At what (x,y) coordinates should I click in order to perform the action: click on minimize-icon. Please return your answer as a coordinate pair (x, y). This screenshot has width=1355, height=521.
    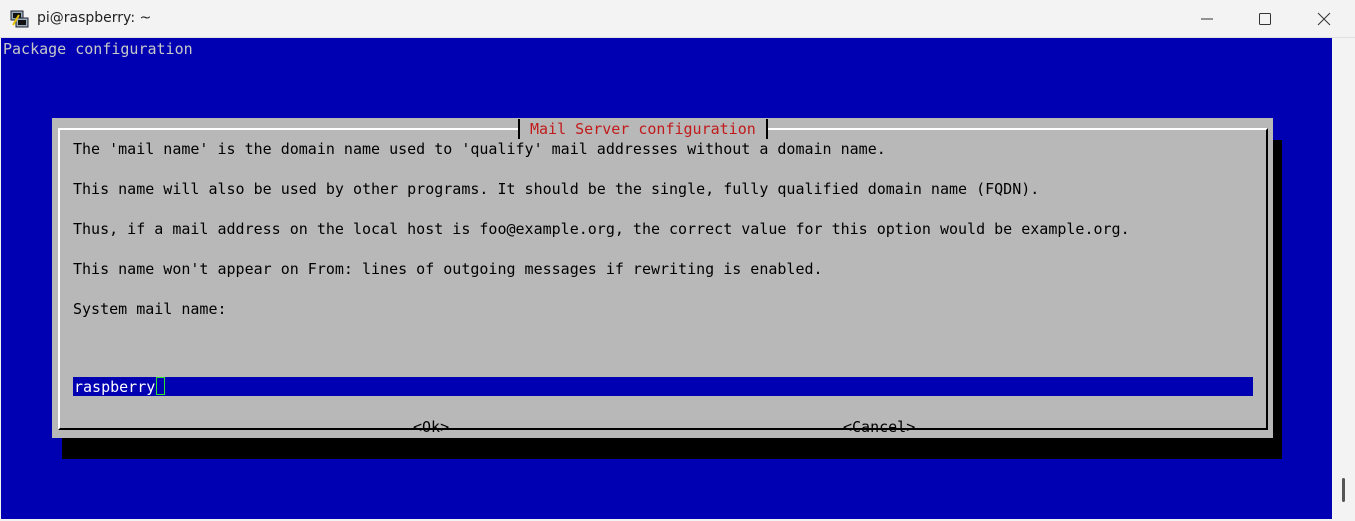
    Looking at the image, I should click on (1207, 19).